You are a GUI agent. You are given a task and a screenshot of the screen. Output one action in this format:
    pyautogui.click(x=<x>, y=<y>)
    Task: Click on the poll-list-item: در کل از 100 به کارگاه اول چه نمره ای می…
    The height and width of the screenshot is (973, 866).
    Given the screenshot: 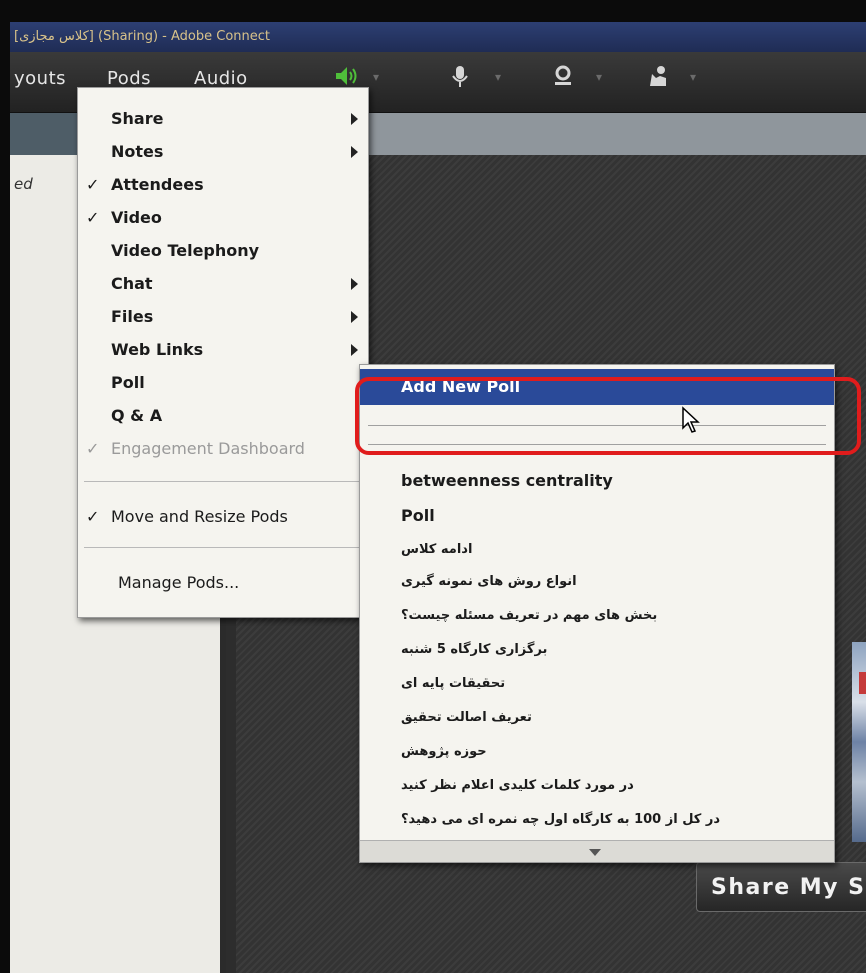 What is the action you would take?
    pyautogui.click(x=560, y=819)
    